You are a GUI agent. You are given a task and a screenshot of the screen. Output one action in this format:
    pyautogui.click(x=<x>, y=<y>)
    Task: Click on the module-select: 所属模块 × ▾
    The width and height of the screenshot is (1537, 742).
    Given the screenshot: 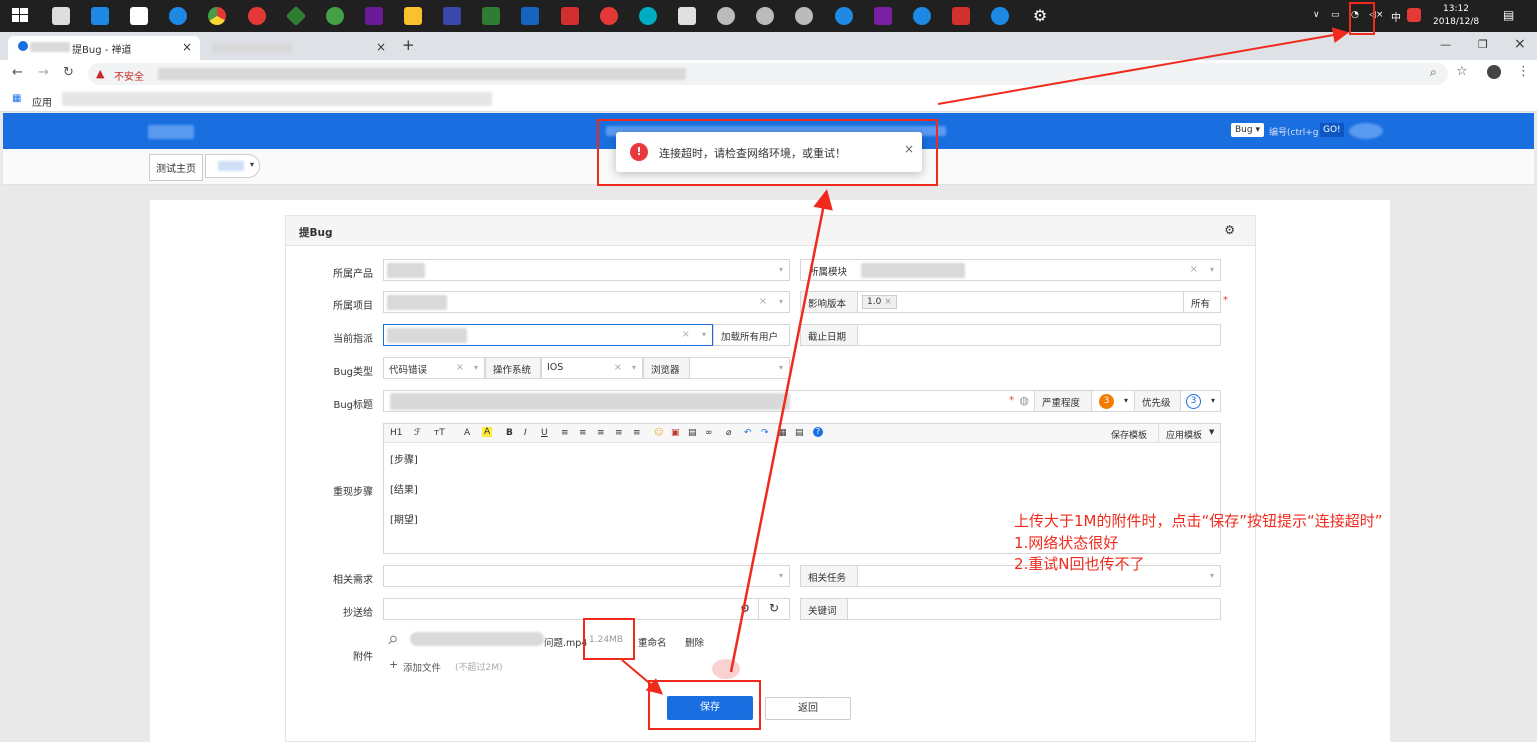 What is the action you would take?
    pyautogui.click(x=1010, y=270)
    